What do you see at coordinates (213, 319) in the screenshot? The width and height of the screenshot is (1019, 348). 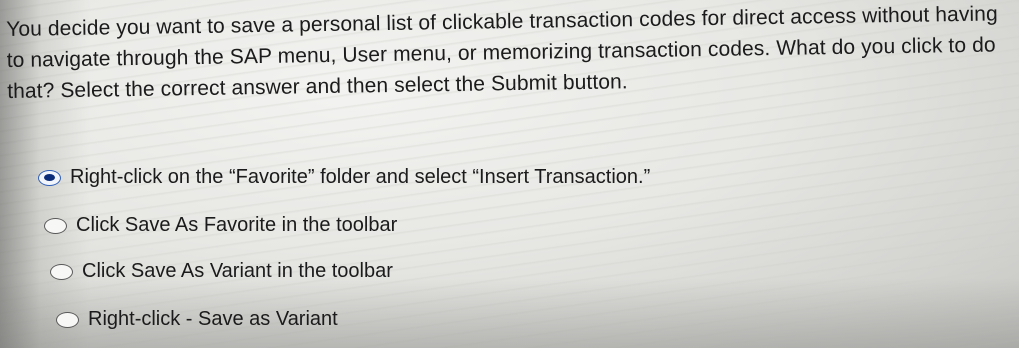 I see `answer-option-label: Right-click - Save as Variant` at bounding box center [213, 319].